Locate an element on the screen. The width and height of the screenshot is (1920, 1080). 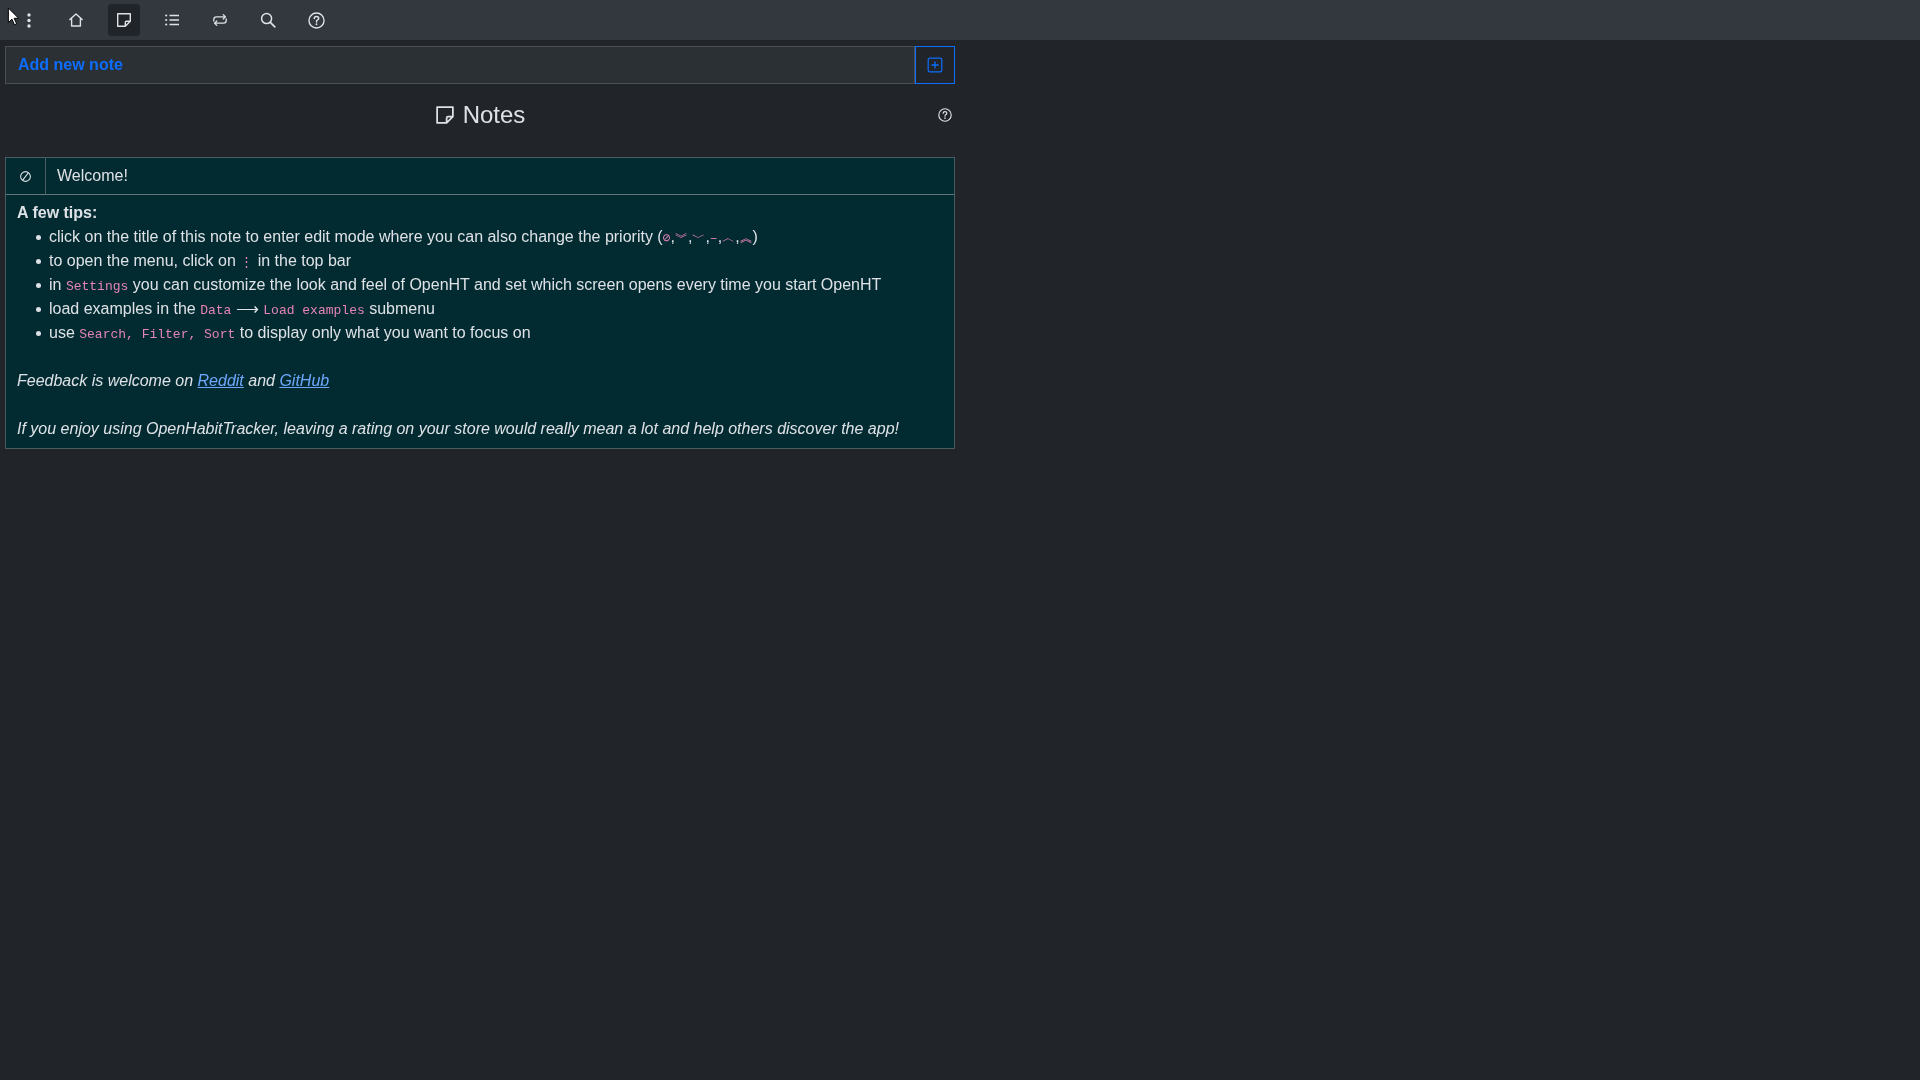
repeat-arrows-icon is located at coordinates (220, 20).